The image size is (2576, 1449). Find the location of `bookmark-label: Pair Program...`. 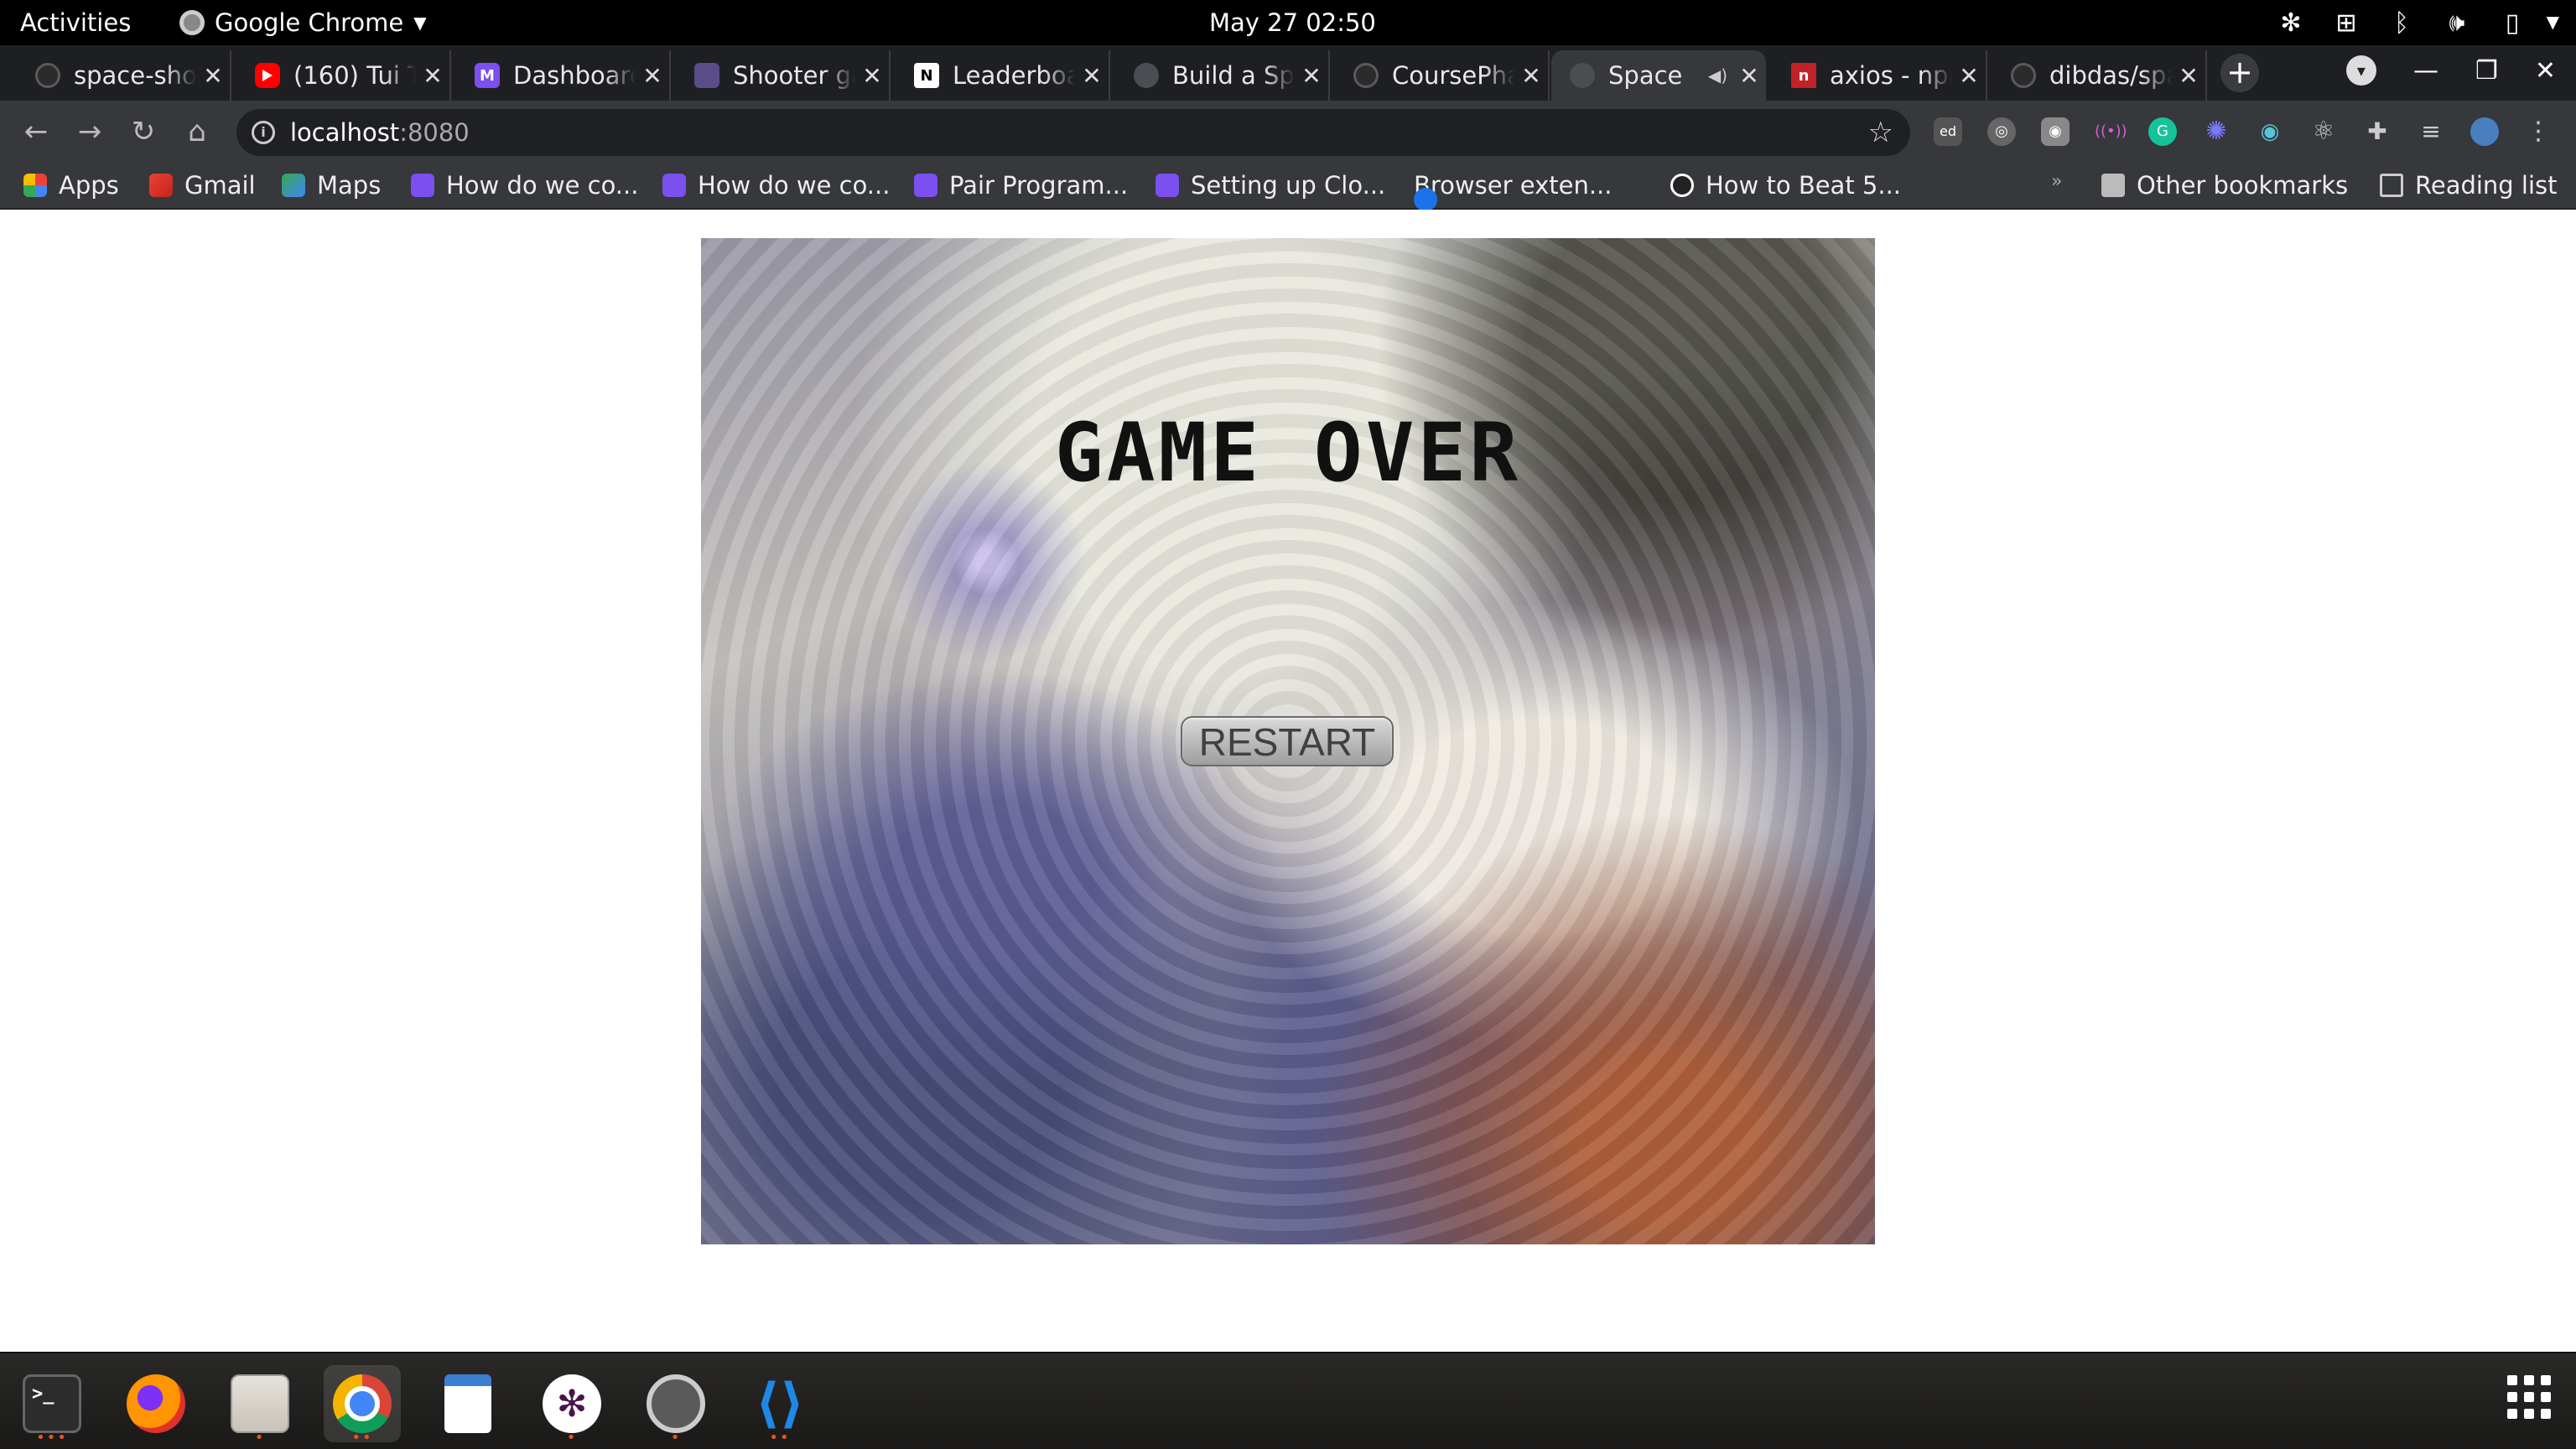

bookmark-label: Pair Program... is located at coordinates (1039, 185).